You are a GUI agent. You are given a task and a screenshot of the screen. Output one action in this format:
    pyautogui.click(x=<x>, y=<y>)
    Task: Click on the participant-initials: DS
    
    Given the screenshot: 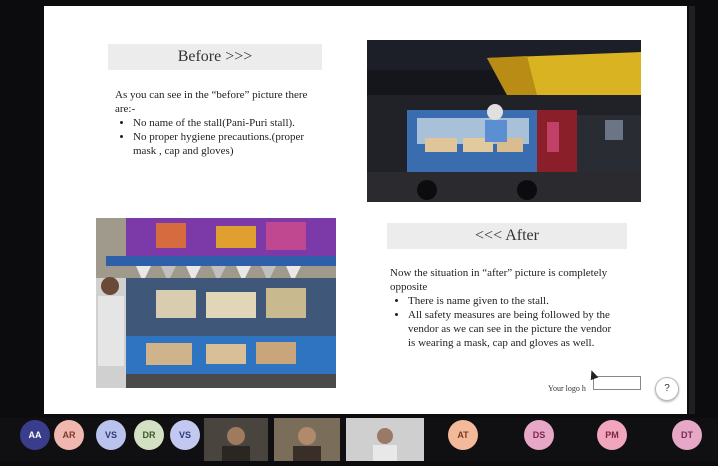 What is the action you would take?
    pyautogui.click(x=539, y=435)
    